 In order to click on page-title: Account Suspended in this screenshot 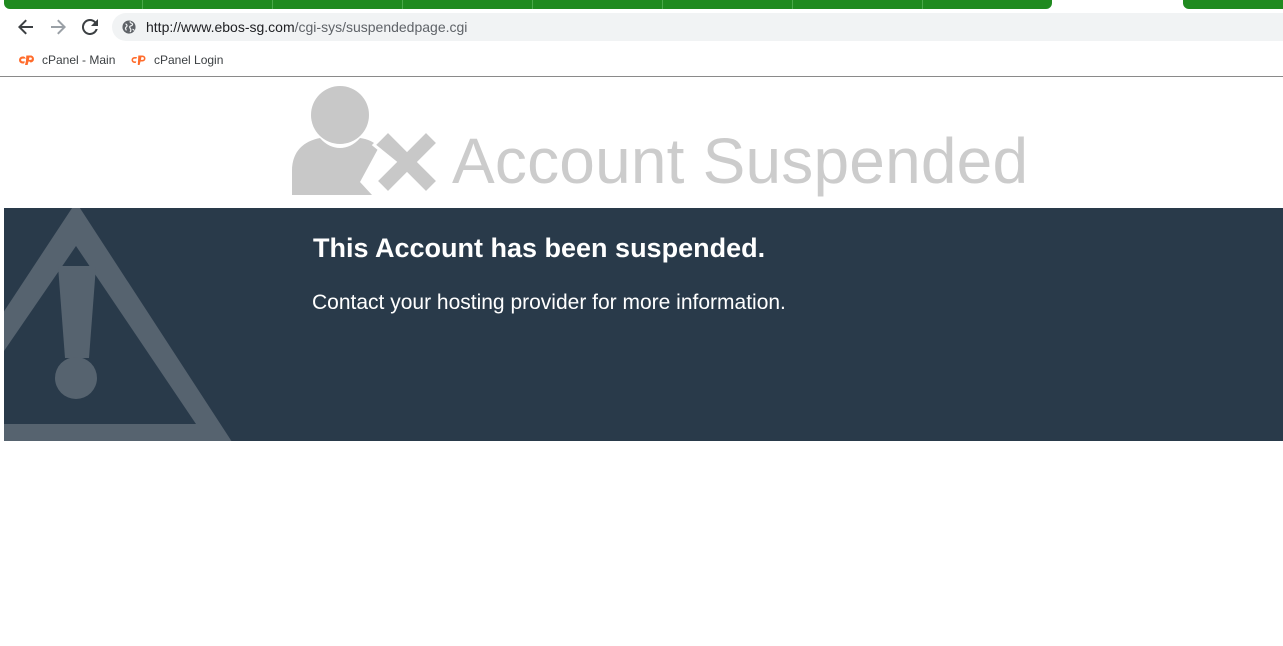, I will do `click(740, 161)`.